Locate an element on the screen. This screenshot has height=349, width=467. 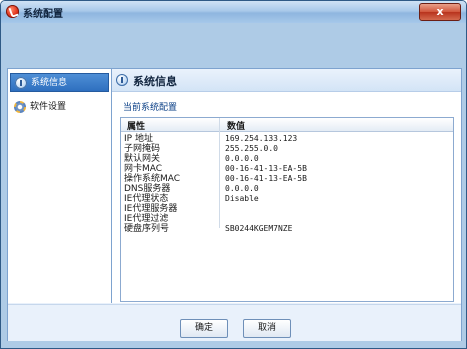
title-bar: 系统配置 x is located at coordinates (233, 12).